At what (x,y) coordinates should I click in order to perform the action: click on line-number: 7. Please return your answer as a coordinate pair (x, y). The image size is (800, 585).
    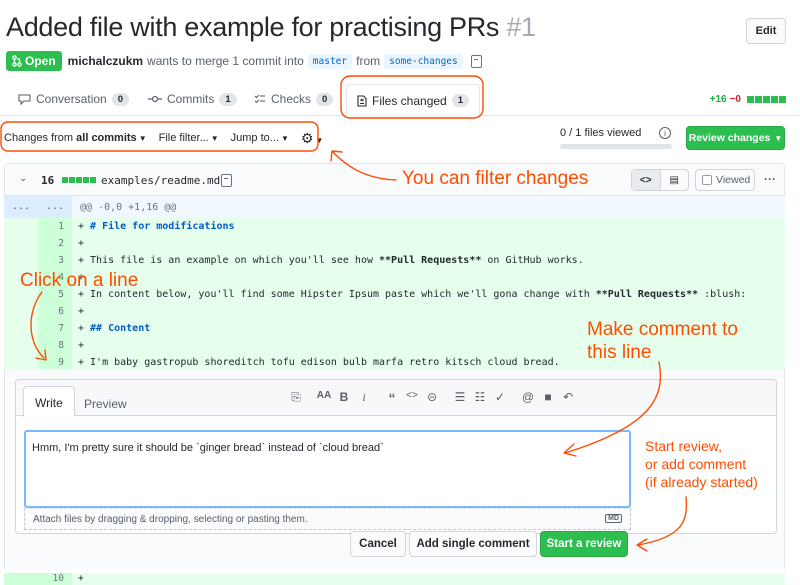
    Looking at the image, I should click on (55, 328).